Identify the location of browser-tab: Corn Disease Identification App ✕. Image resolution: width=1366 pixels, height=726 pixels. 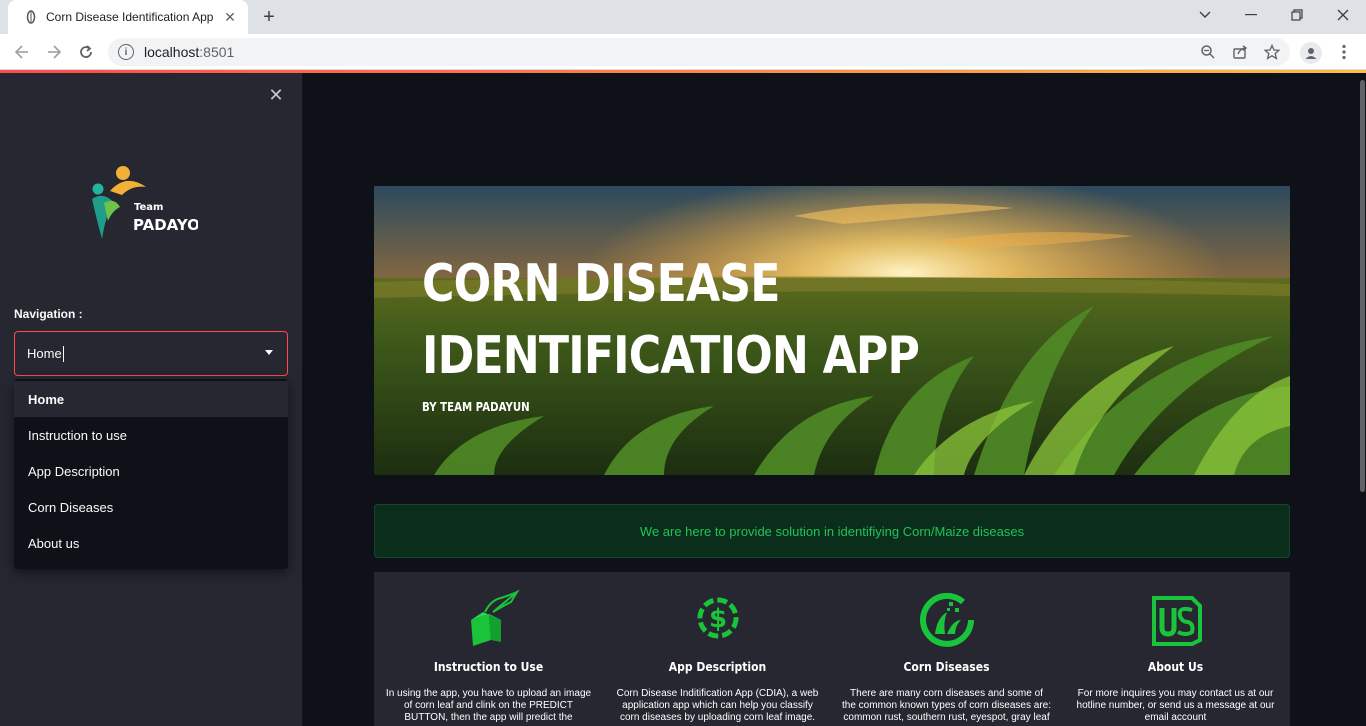
(128, 17).